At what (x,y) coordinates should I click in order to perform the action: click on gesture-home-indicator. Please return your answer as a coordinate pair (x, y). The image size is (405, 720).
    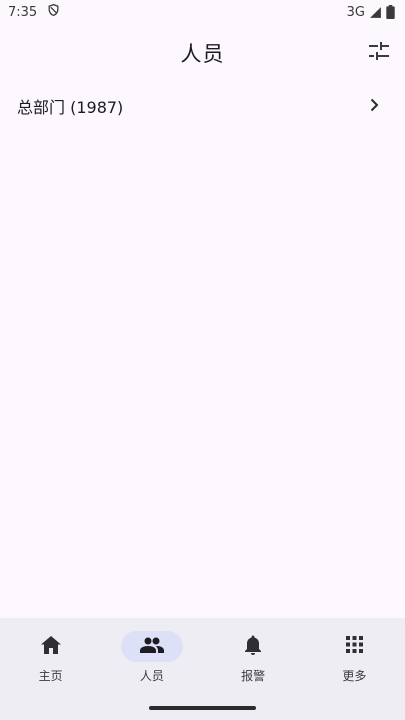
    Looking at the image, I should click on (202, 708).